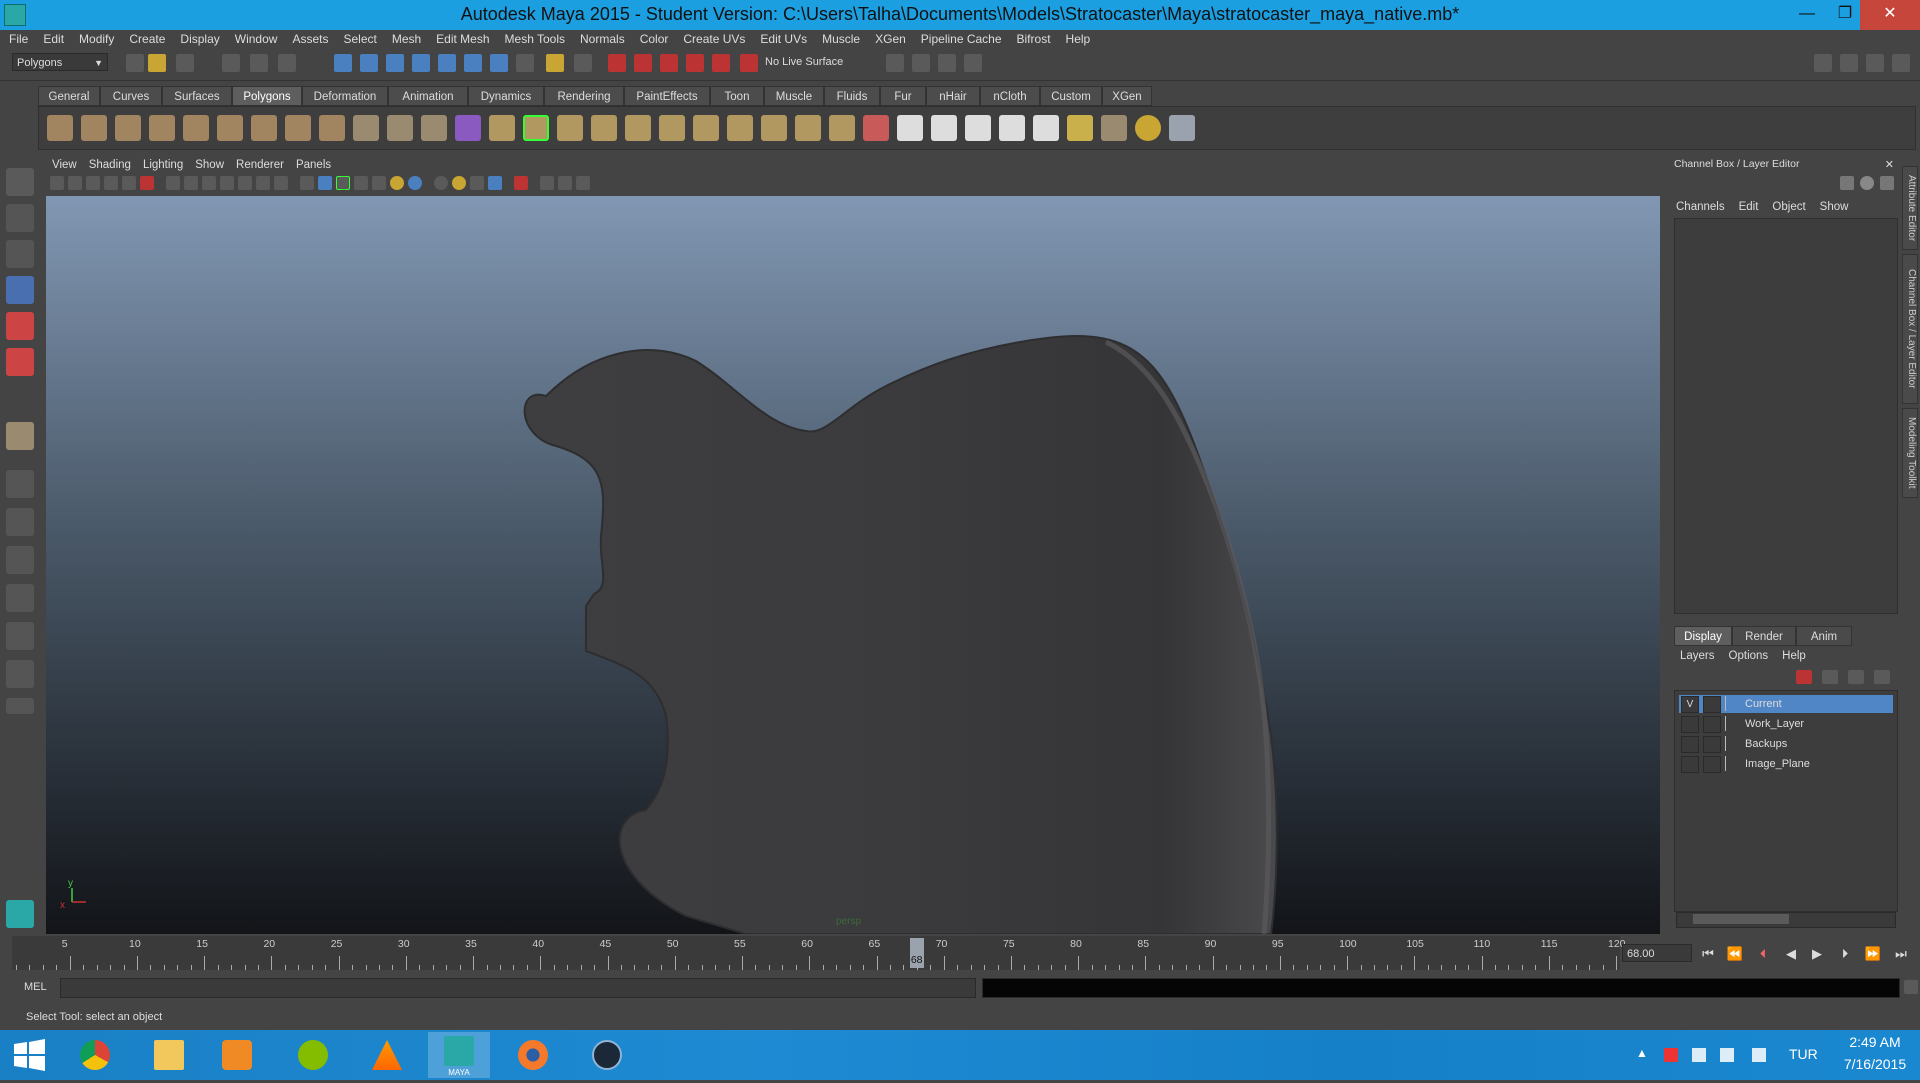 The height and width of the screenshot is (1083, 1920). What do you see at coordinates (1867, 183) in the screenshot?
I see `channel-speed-icon` at bounding box center [1867, 183].